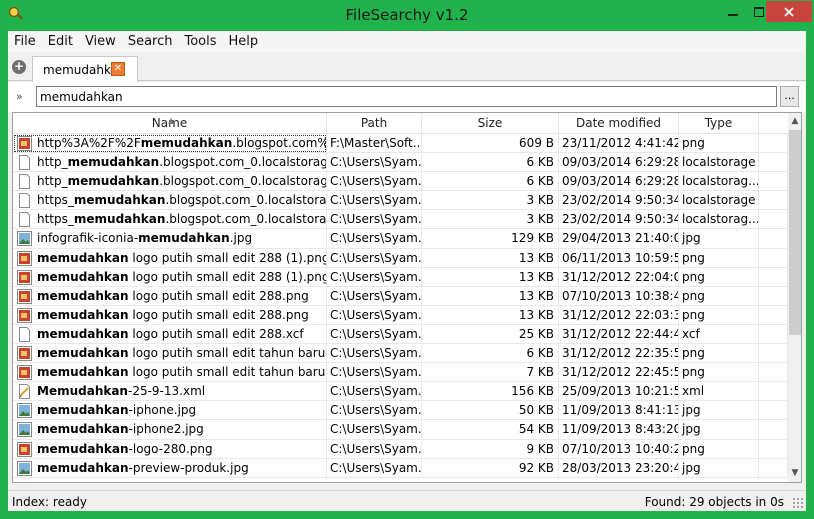  I want to click on cell-date: 11/09/2013 8:41:13, so click(619, 411).